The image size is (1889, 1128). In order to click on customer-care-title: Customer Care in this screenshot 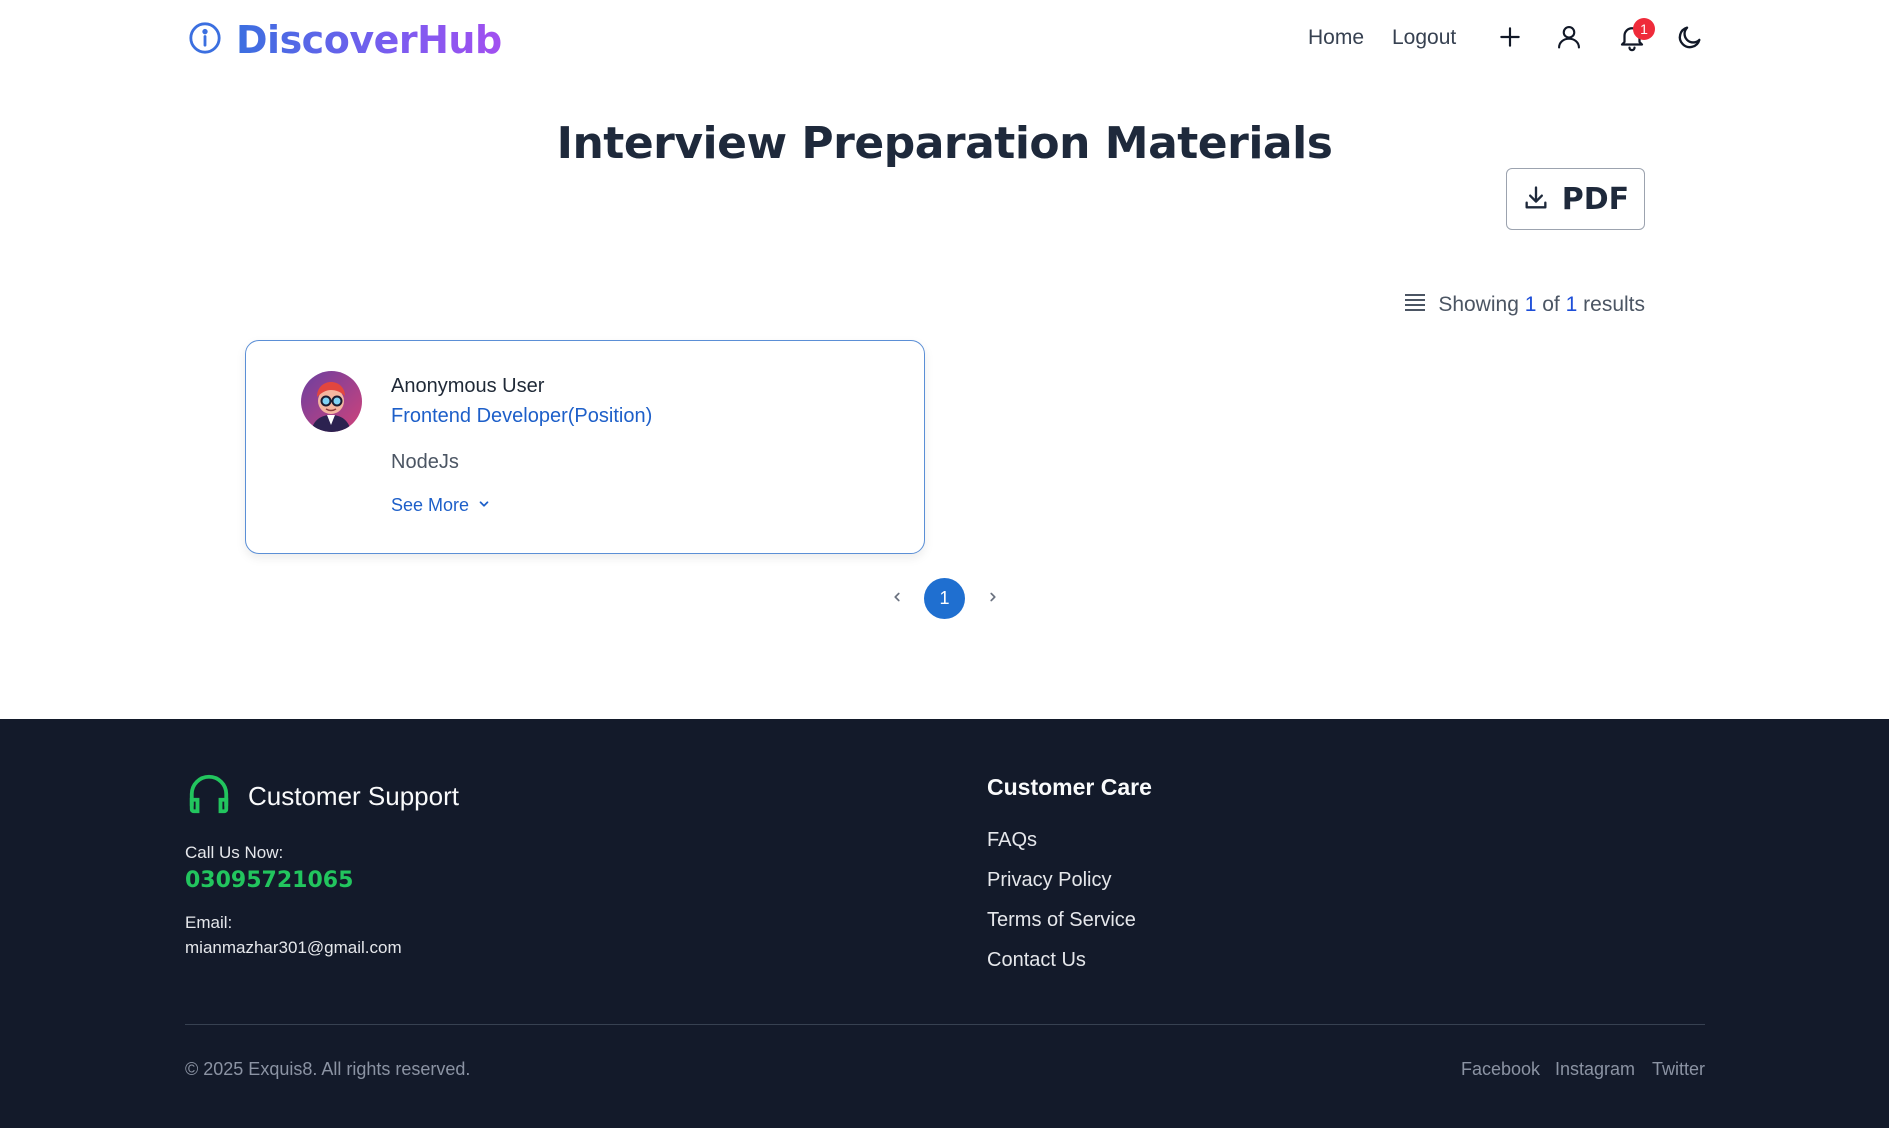, I will do `click(1069, 787)`.